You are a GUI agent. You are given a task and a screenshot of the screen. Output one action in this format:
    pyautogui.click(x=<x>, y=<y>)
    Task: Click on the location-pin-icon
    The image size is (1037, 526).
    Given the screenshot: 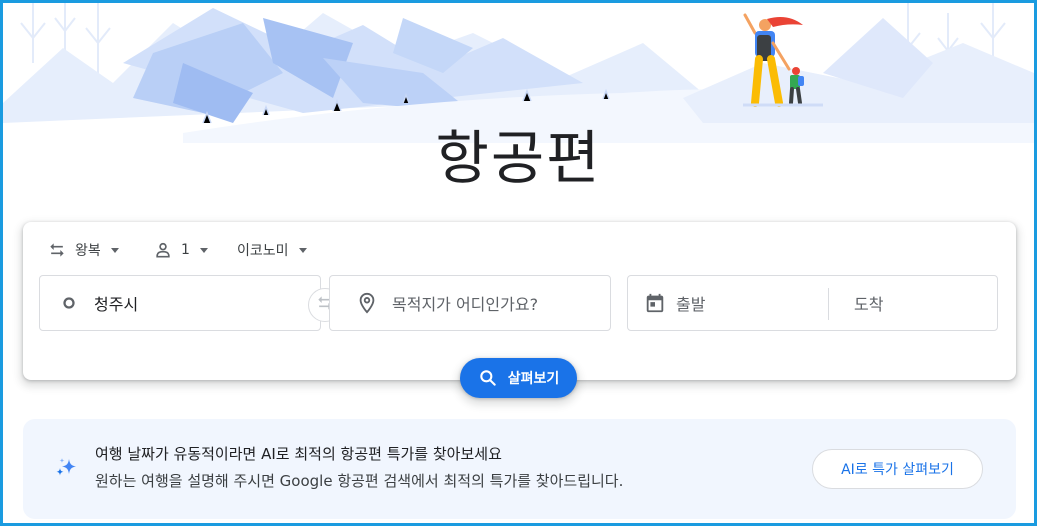 What is the action you would take?
    pyautogui.click(x=367, y=303)
    